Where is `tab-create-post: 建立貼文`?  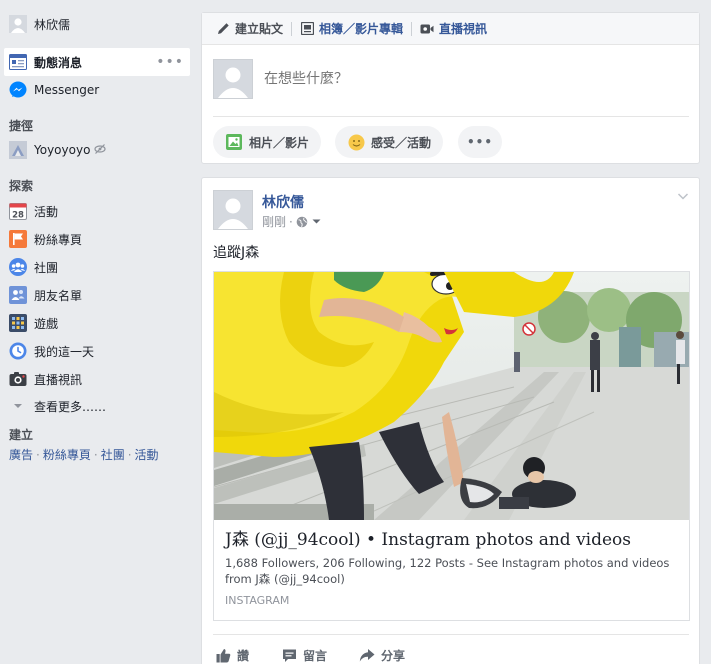 tab-create-post: 建立貼文 is located at coordinates (249, 29).